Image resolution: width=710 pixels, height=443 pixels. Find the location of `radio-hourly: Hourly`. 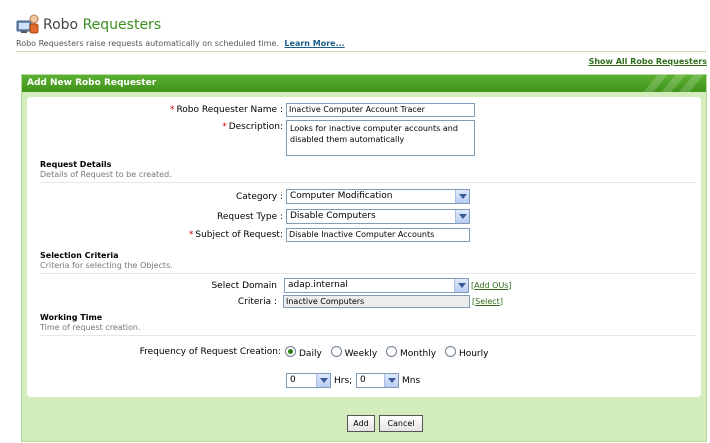

radio-hourly: Hourly is located at coordinates (466, 352).